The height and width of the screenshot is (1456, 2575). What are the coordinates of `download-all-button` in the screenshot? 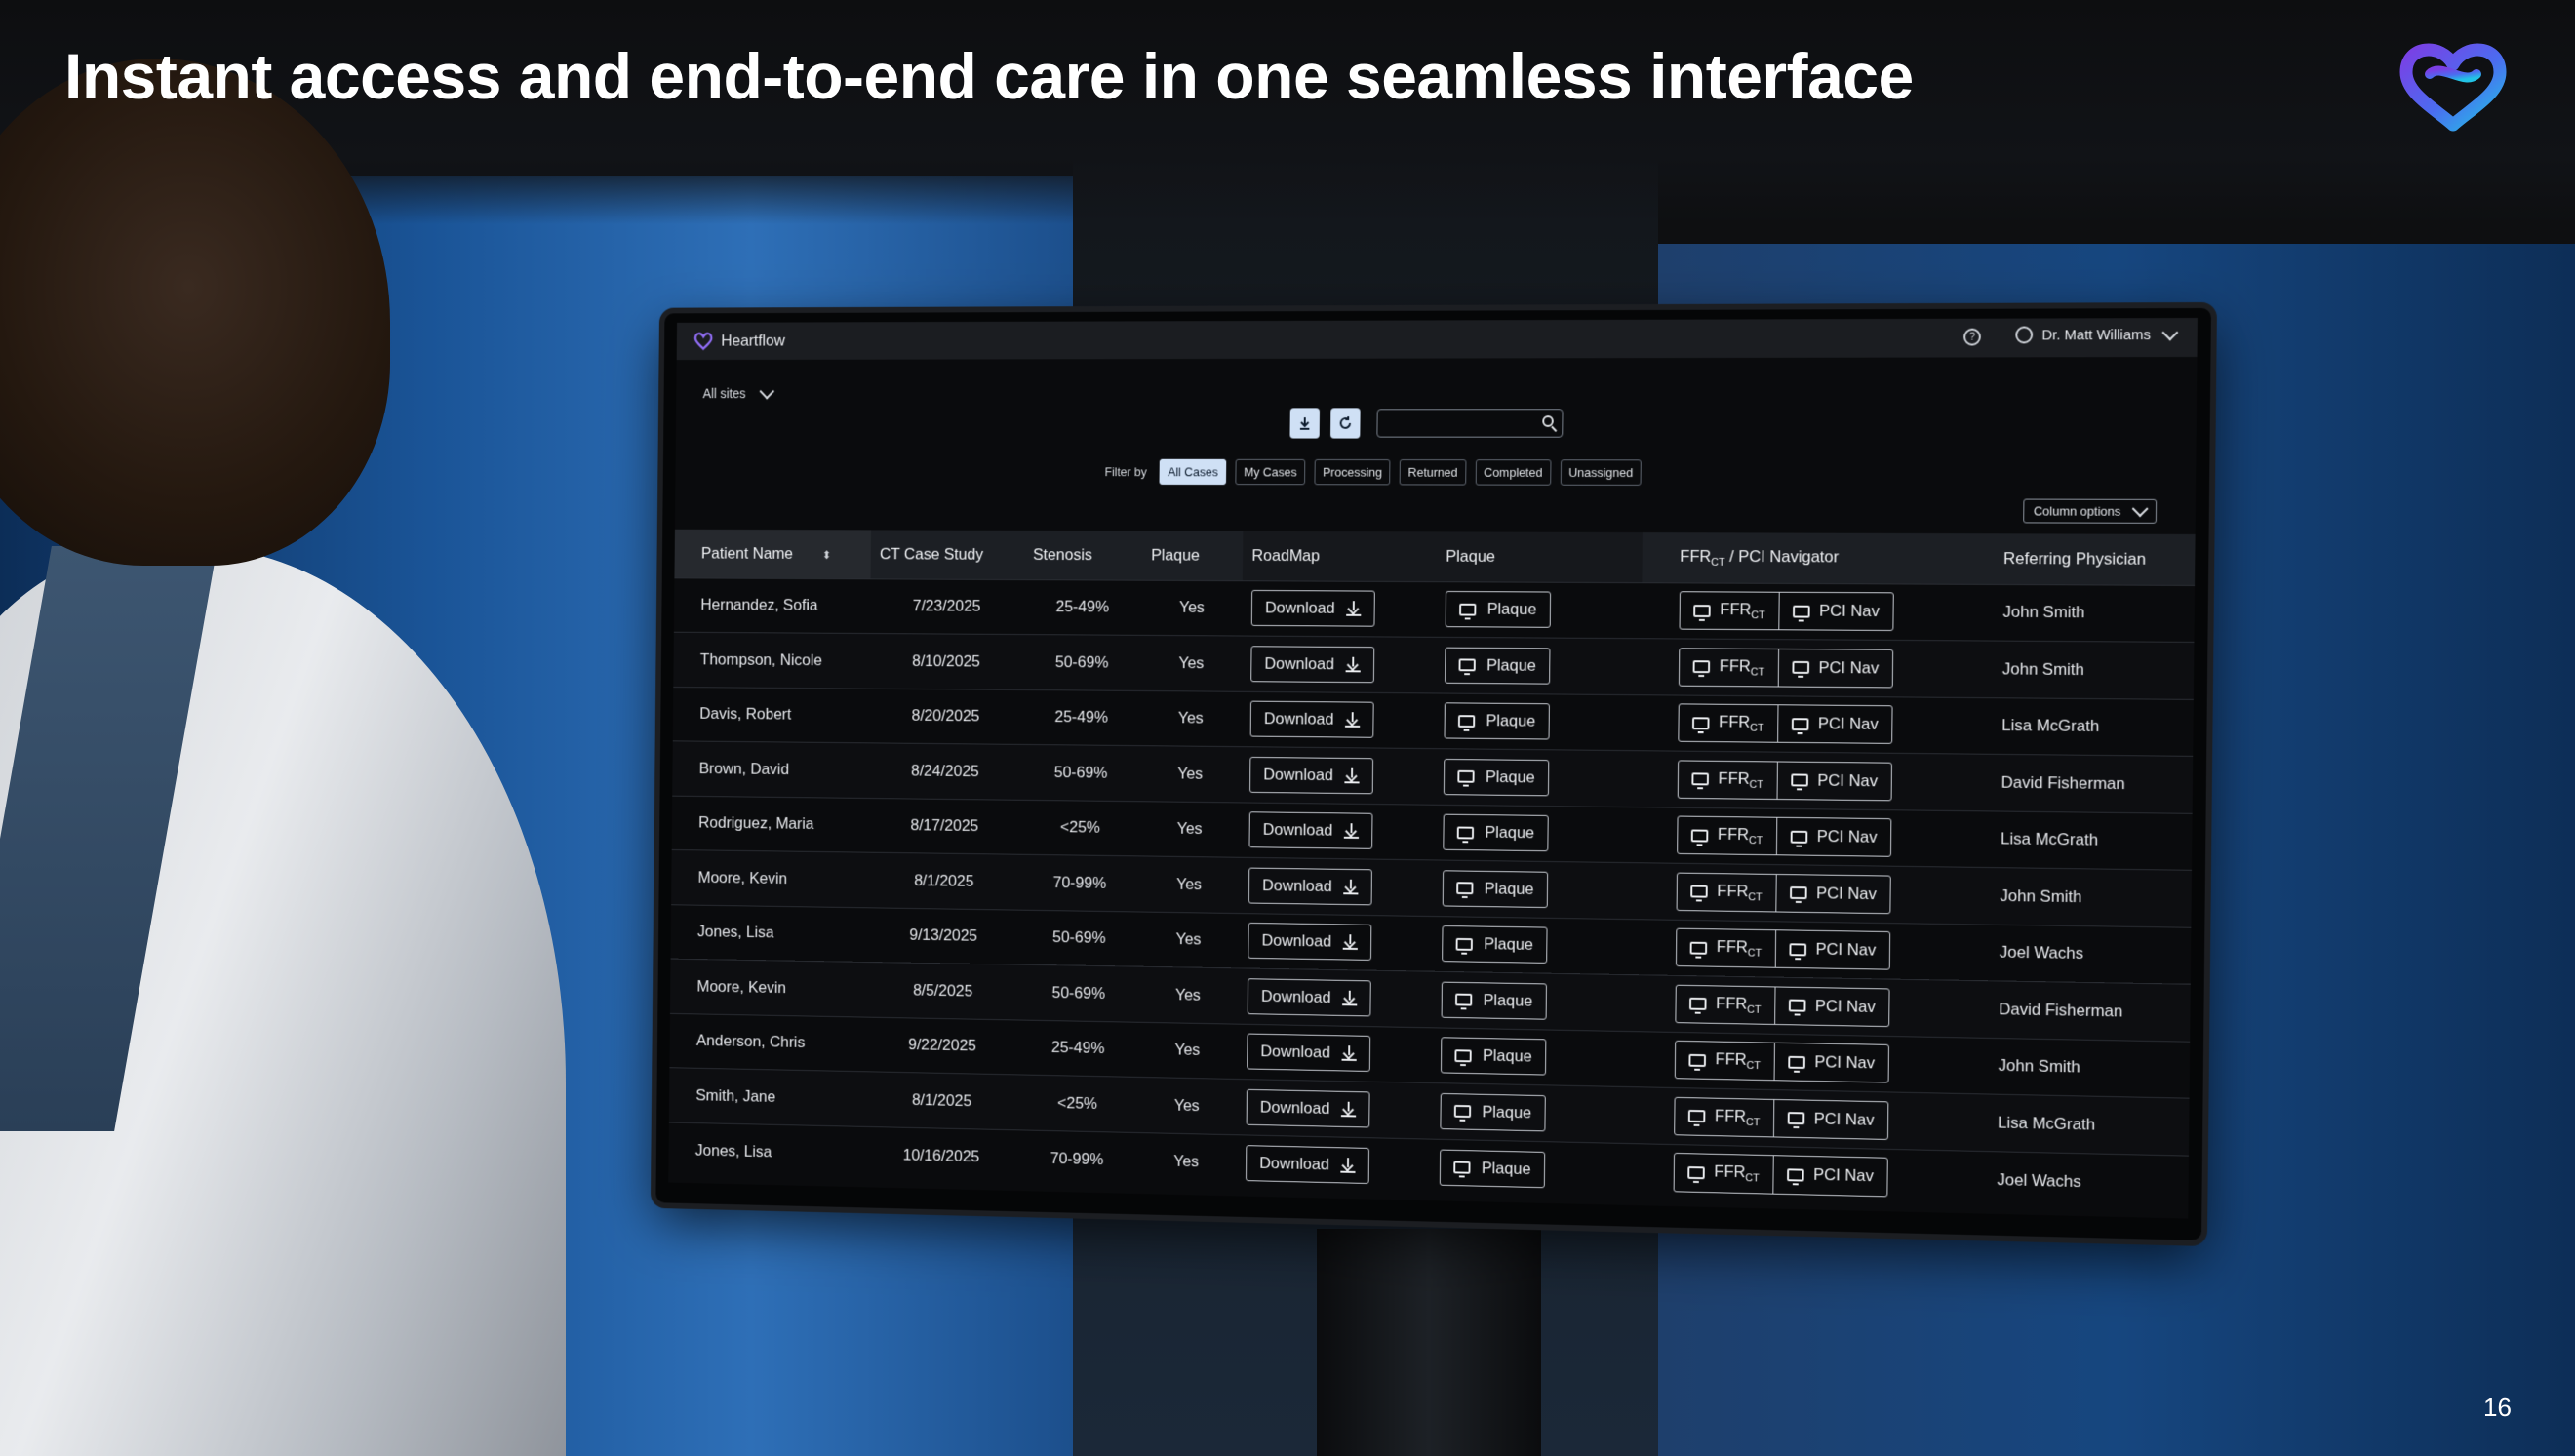 It's located at (1304, 423).